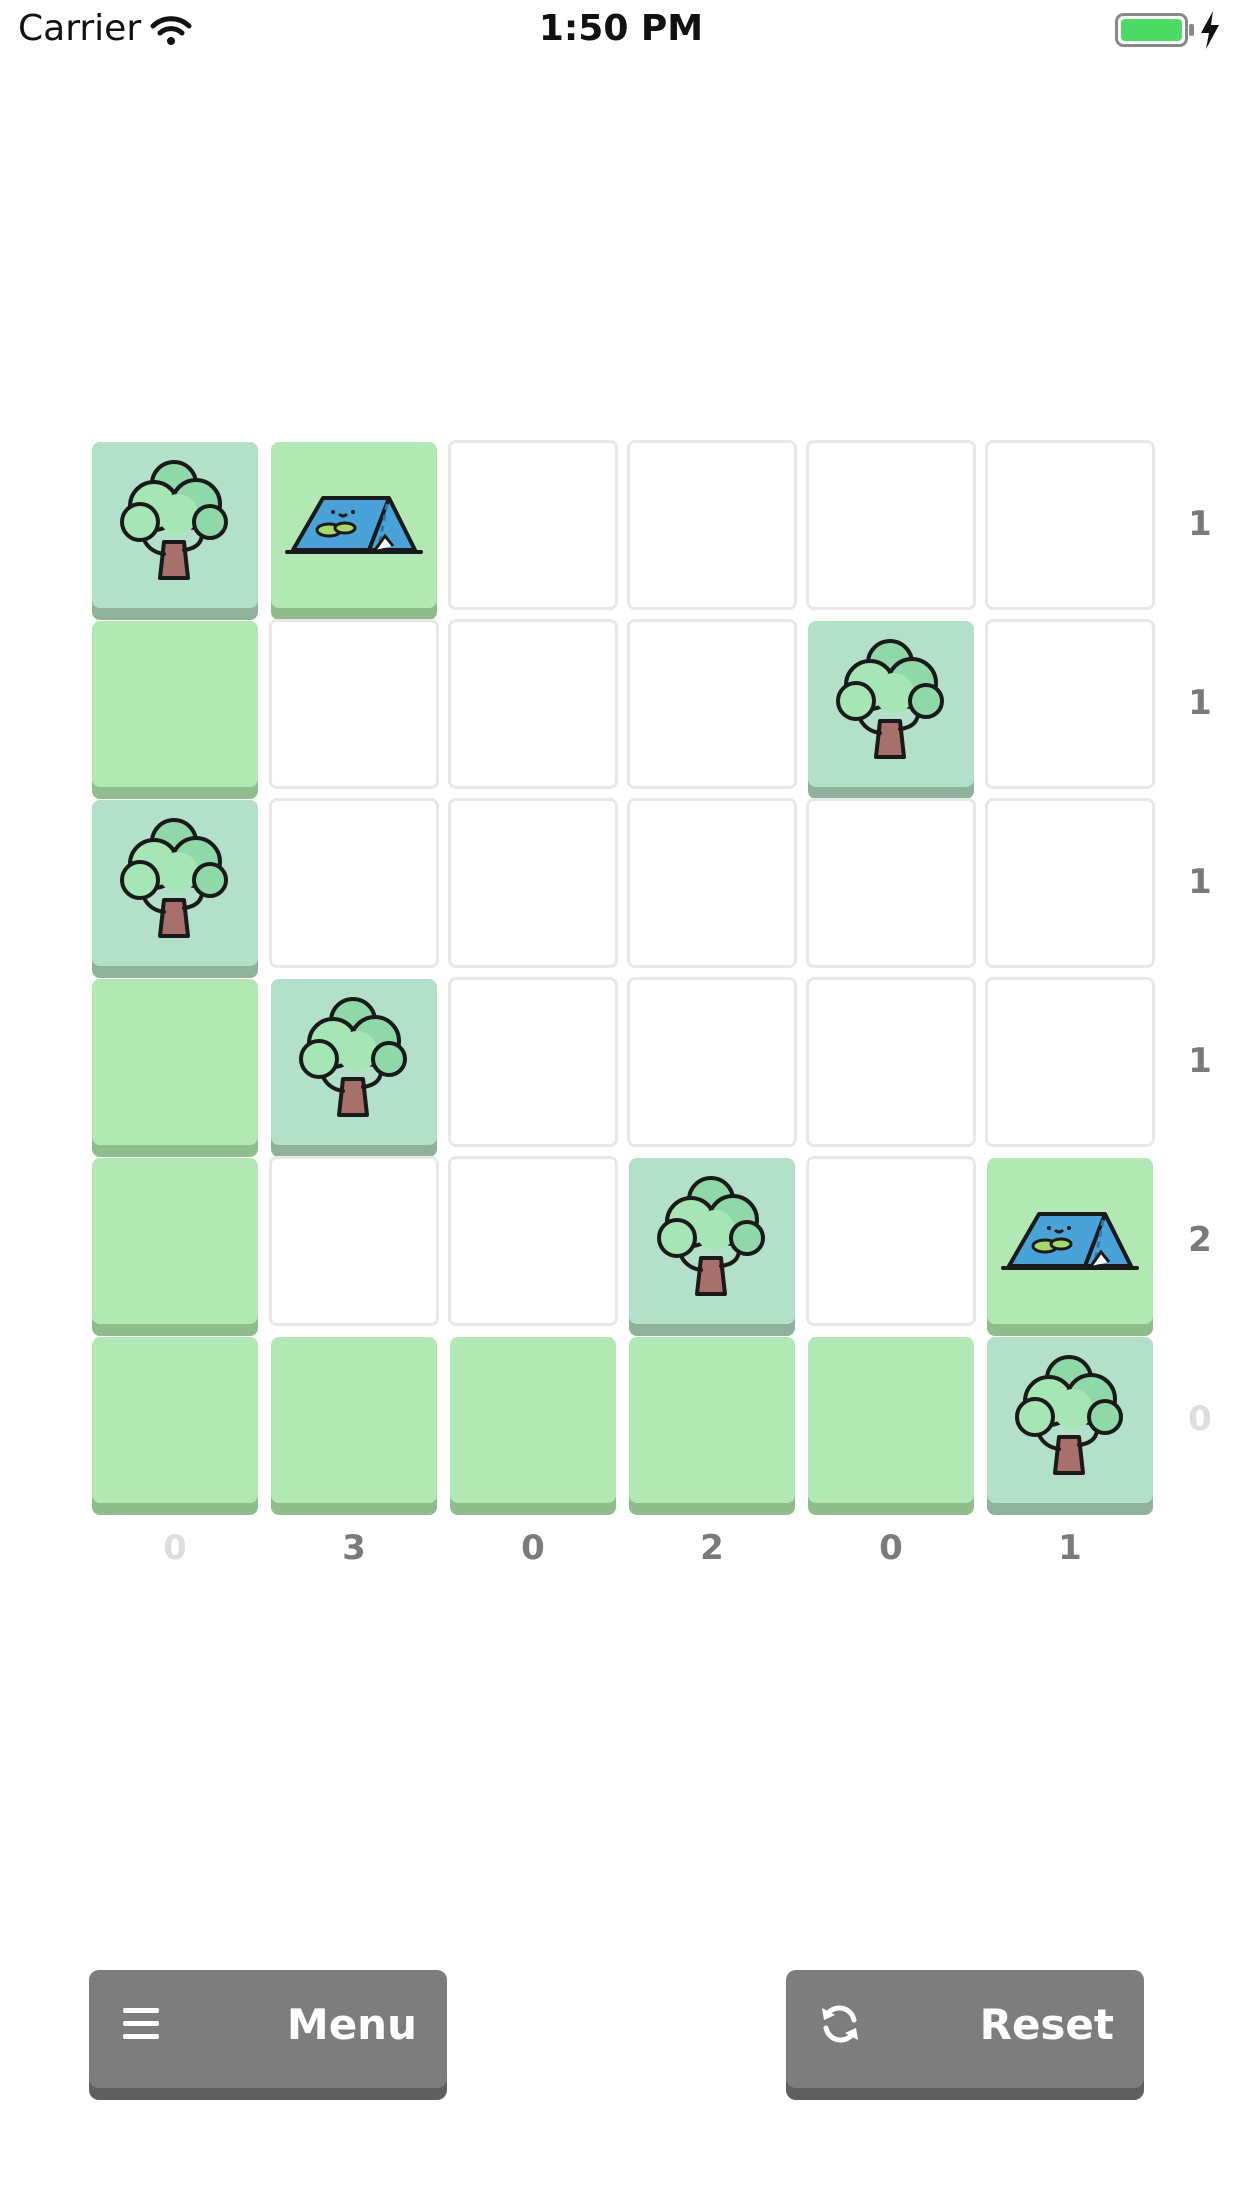  Describe the element at coordinates (533, 1548) in the screenshot. I see `column-clue-3: 0` at that location.